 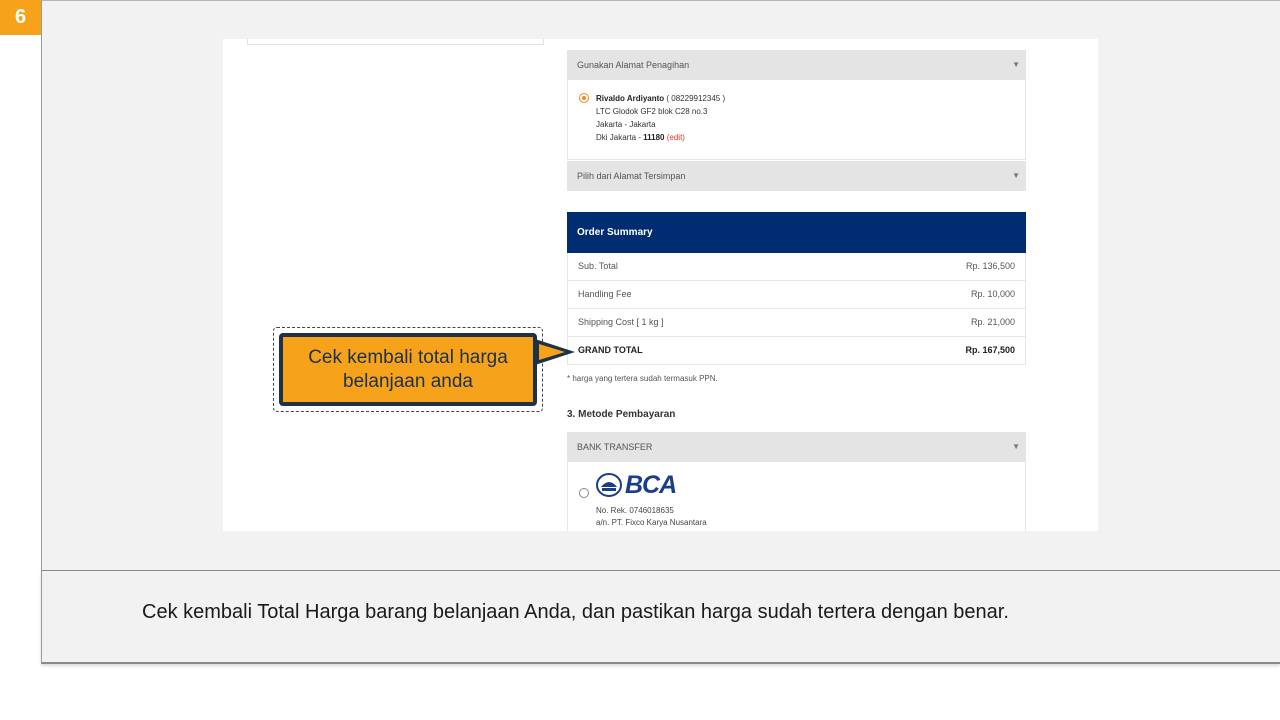 What do you see at coordinates (796, 447) in the screenshot?
I see `payment-method-dropdown: BANK TRANSFER ▼` at bounding box center [796, 447].